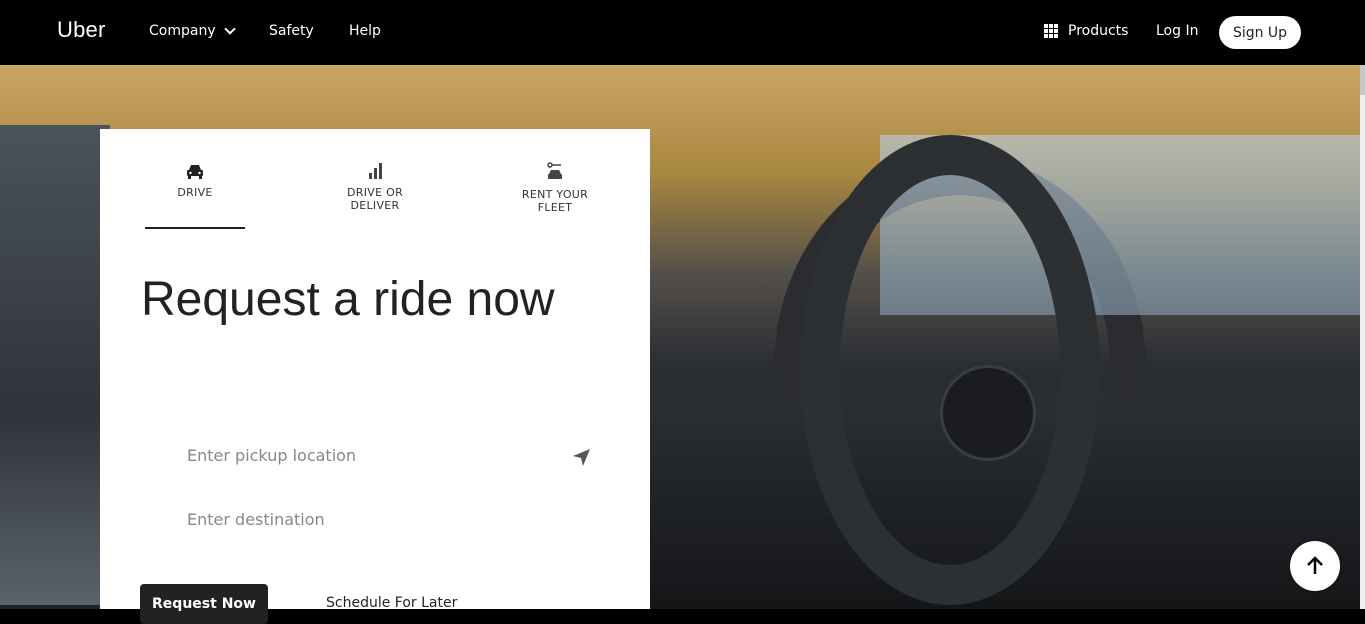  Describe the element at coordinates (348, 299) in the screenshot. I see `page-title: Request a ride now` at that location.